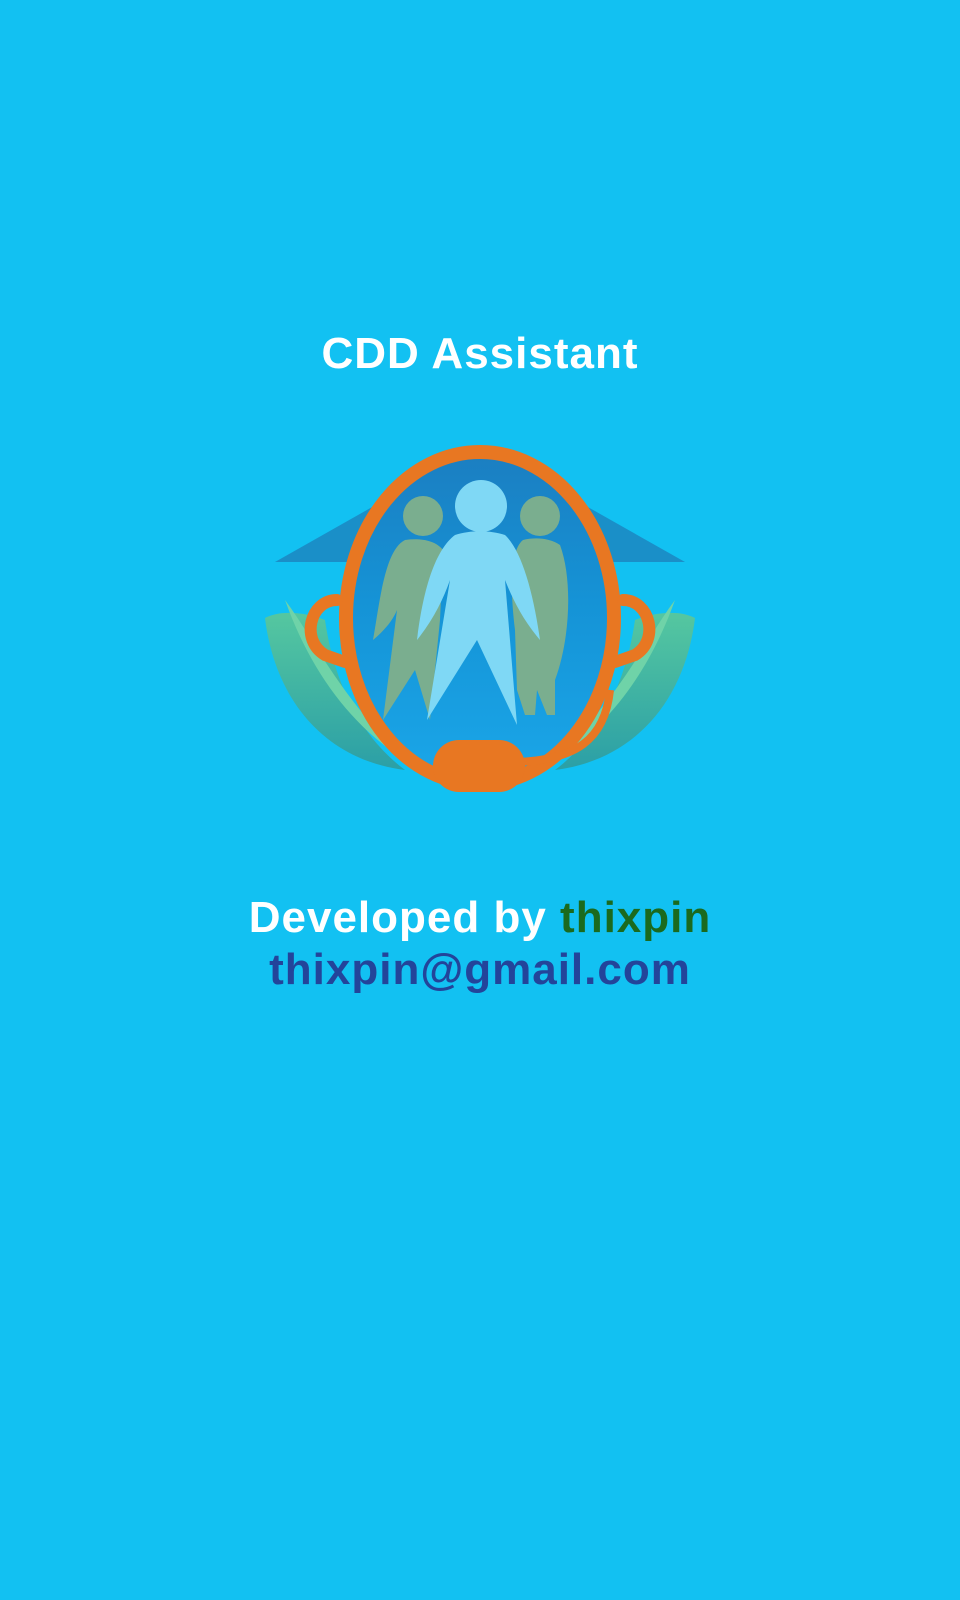  What do you see at coordinates (480, 625) in the screenshot?
I see `community-support-logo-icon` at bounding box center [480, 625].